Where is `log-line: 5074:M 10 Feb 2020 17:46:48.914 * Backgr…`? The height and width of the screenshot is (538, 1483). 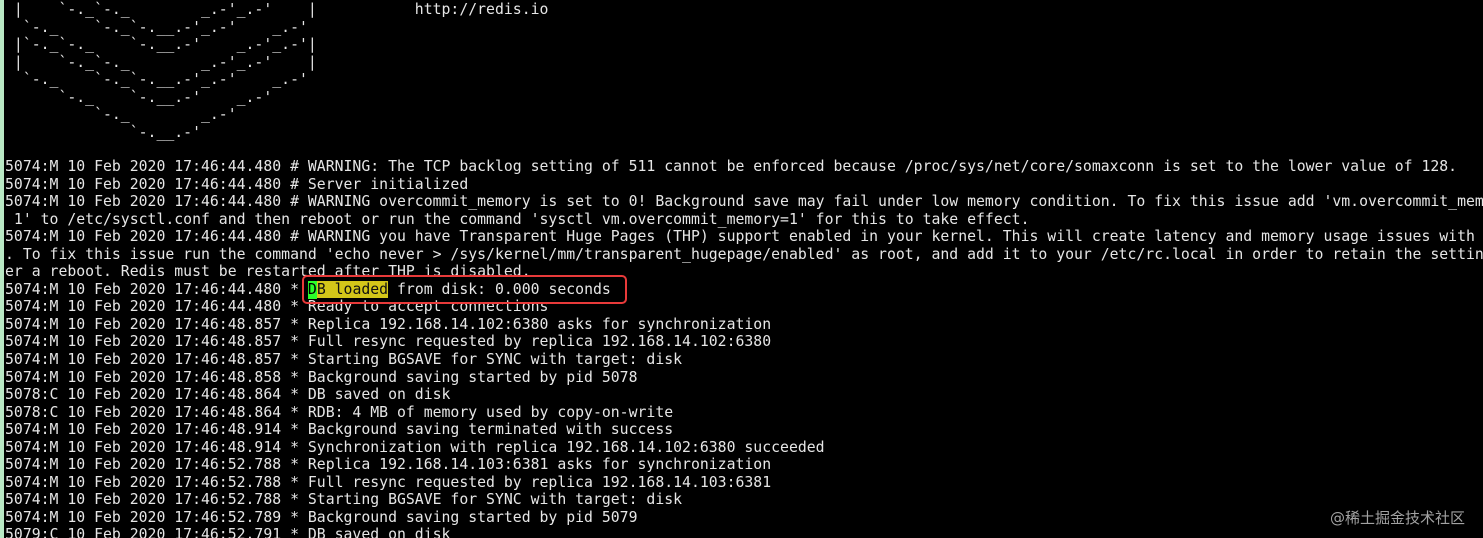
log-line: 5074:M 10 Feb 2020 17:46:48.914 * Backgr… is located at coordinates (339, 429).